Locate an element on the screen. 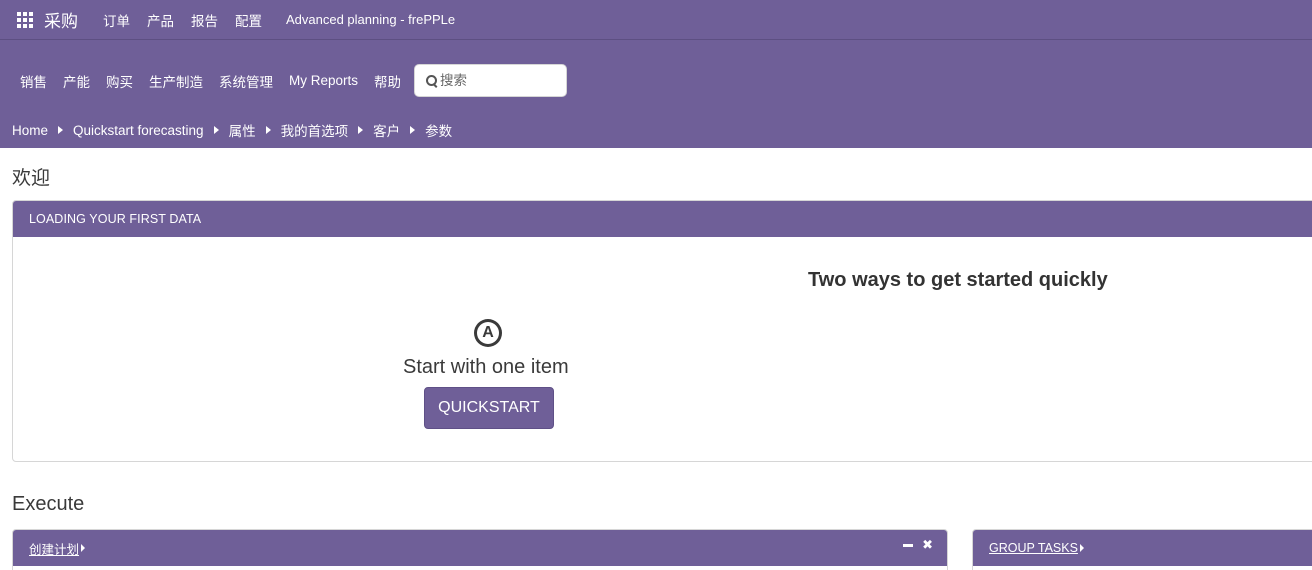 The height and width of the screenshot is (570, 1312). widget-header: 创建计划 ✖ is located at coordinates (480, 548).